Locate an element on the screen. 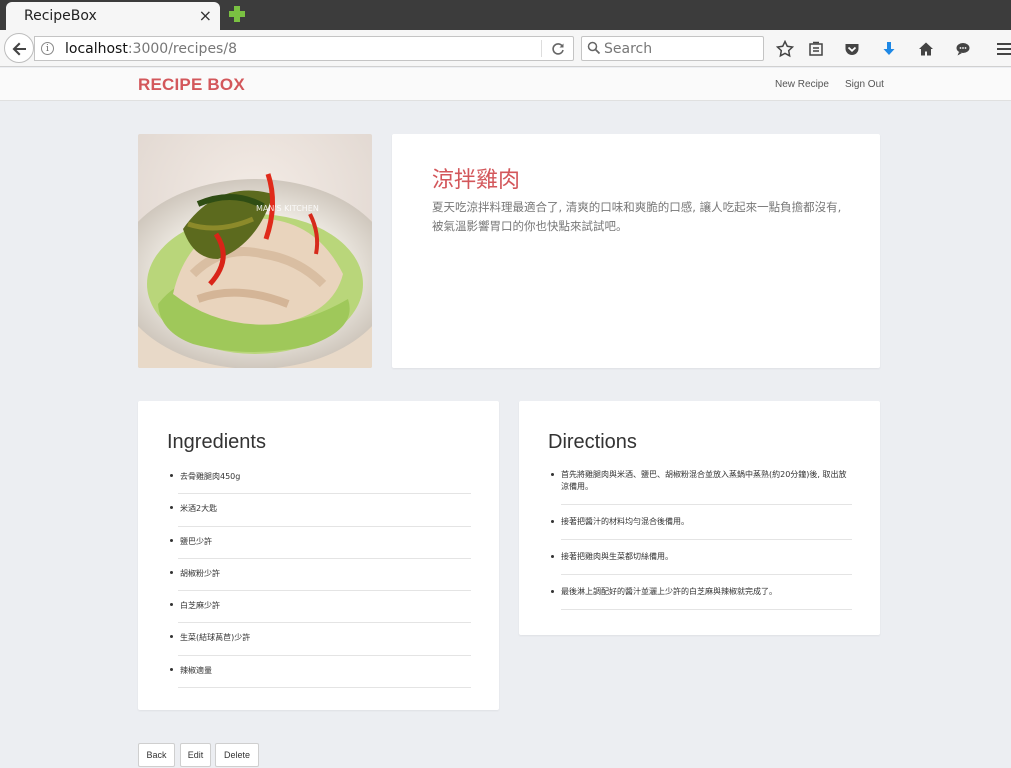 Image resolution: width=1011 pixels, height=768 pixels. ingredient-item: 去骨雞腿肉450g is located at coordinates (320, 484).